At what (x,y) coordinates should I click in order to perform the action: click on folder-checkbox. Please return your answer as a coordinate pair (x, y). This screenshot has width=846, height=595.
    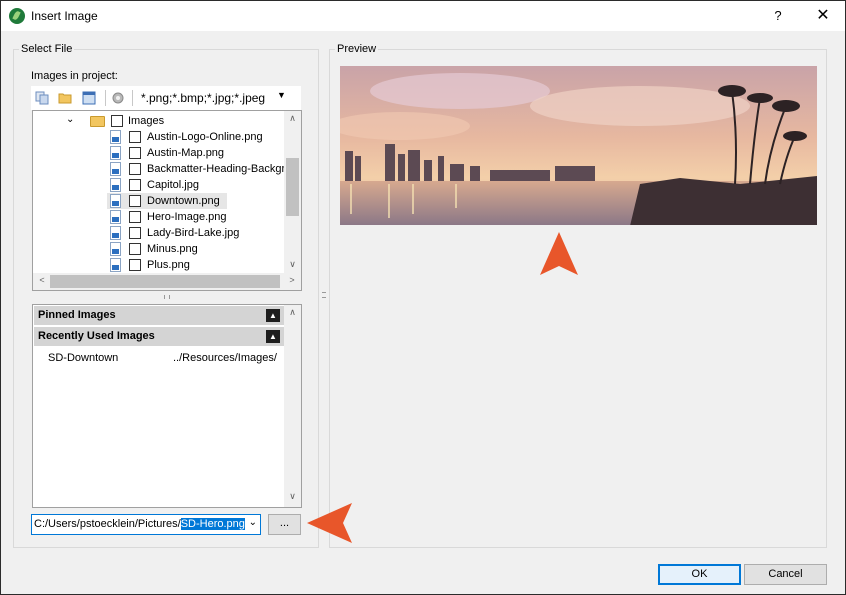
    Looking at the image, I should click on (117, 121).